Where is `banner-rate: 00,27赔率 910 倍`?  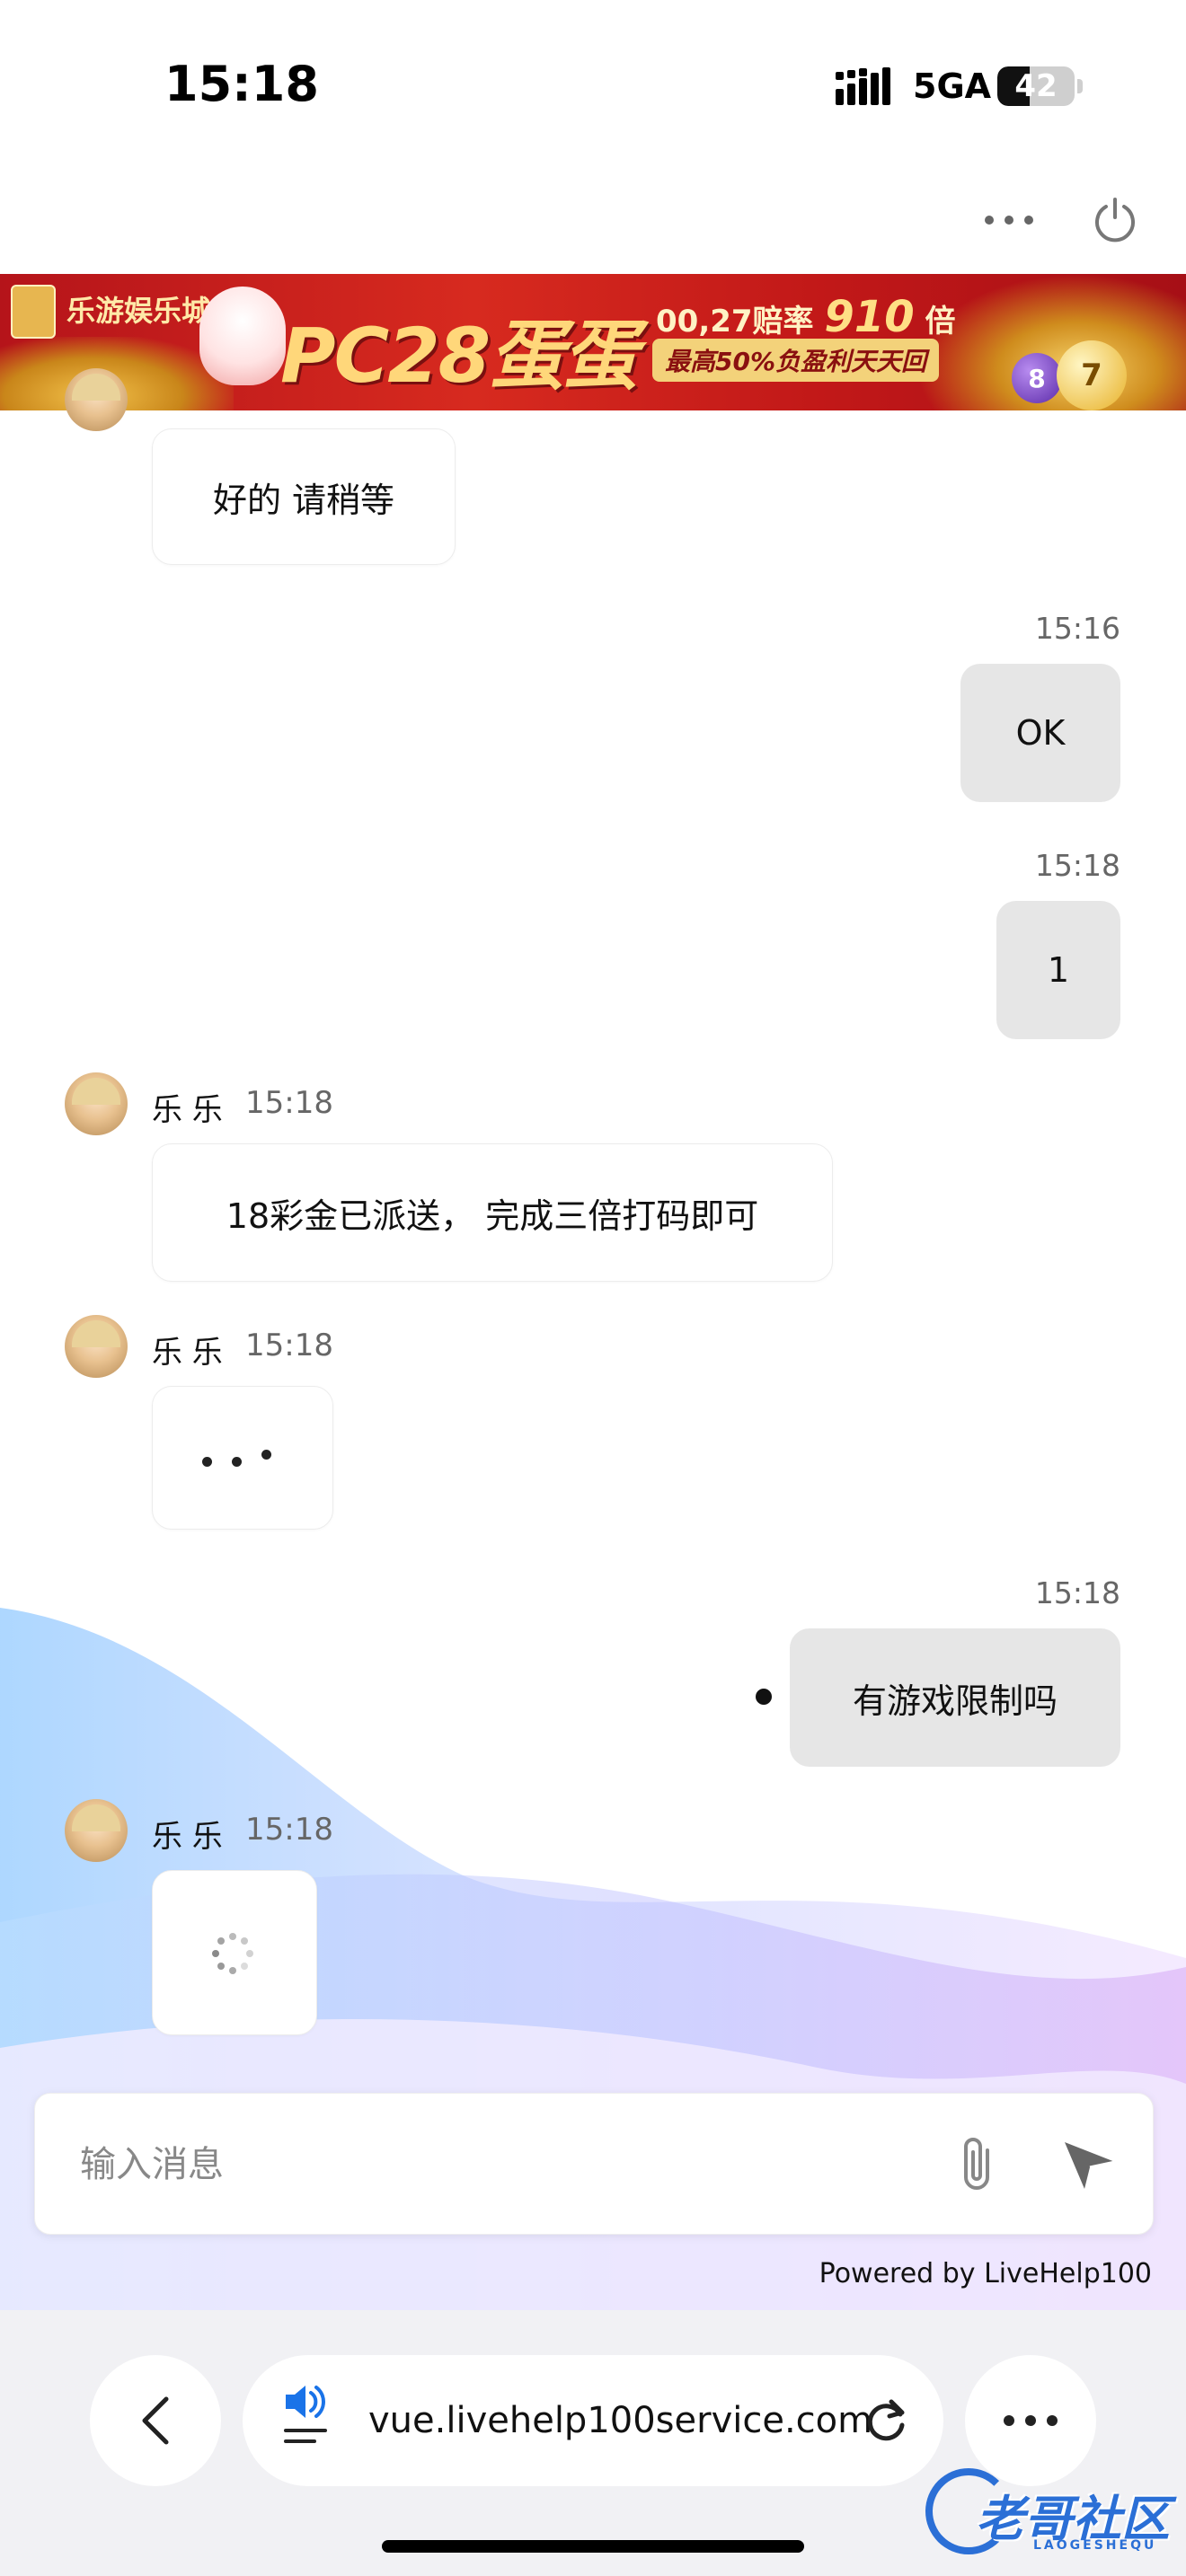
banner-rate: 00,27赔率 910 倍 is located at coordinates (805, 317).